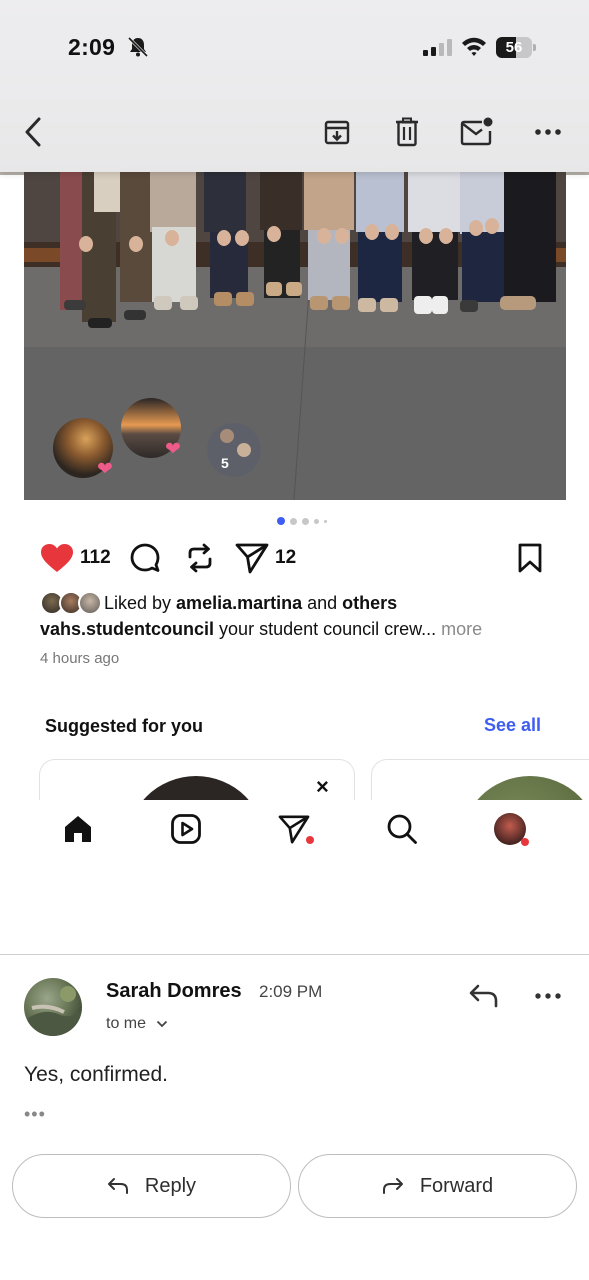 This screenshot has height=1280, width=589. Describe the element at coordinates (234, 450) in the screenshot. I see `reaction-group-bubble: 5` at that location.